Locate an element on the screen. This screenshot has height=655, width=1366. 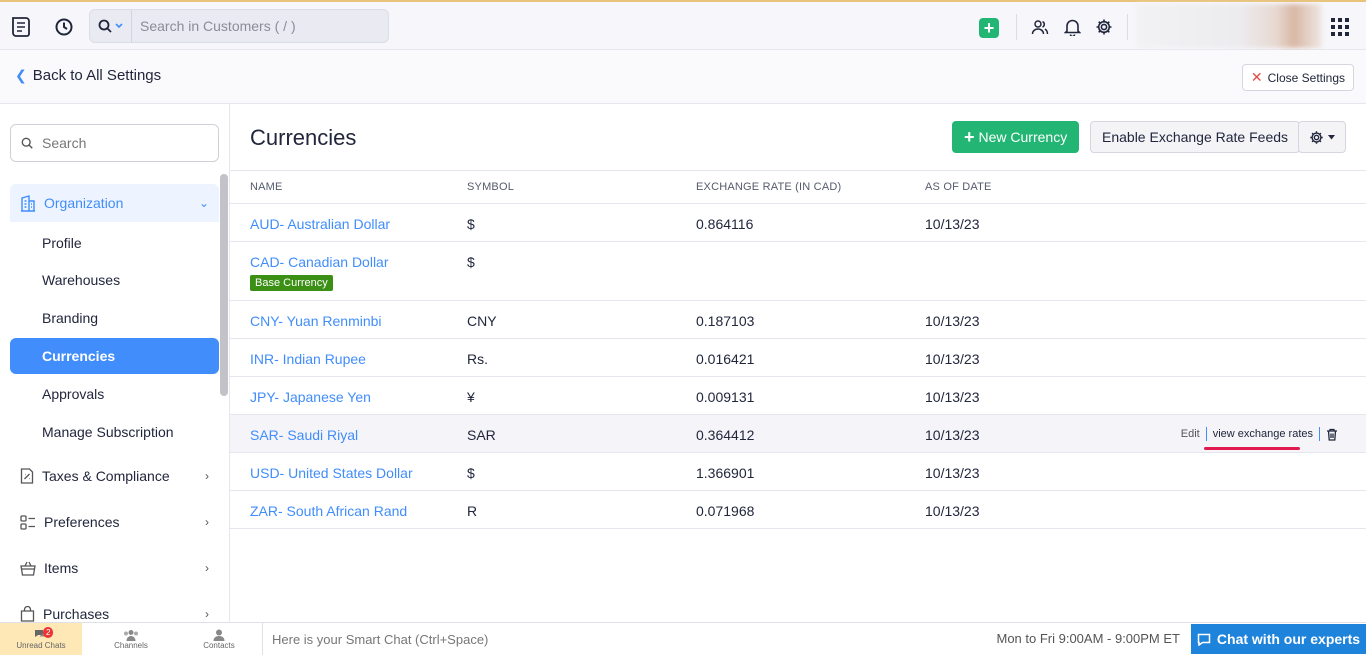
users-icon is located at coordinates (1040, 27).